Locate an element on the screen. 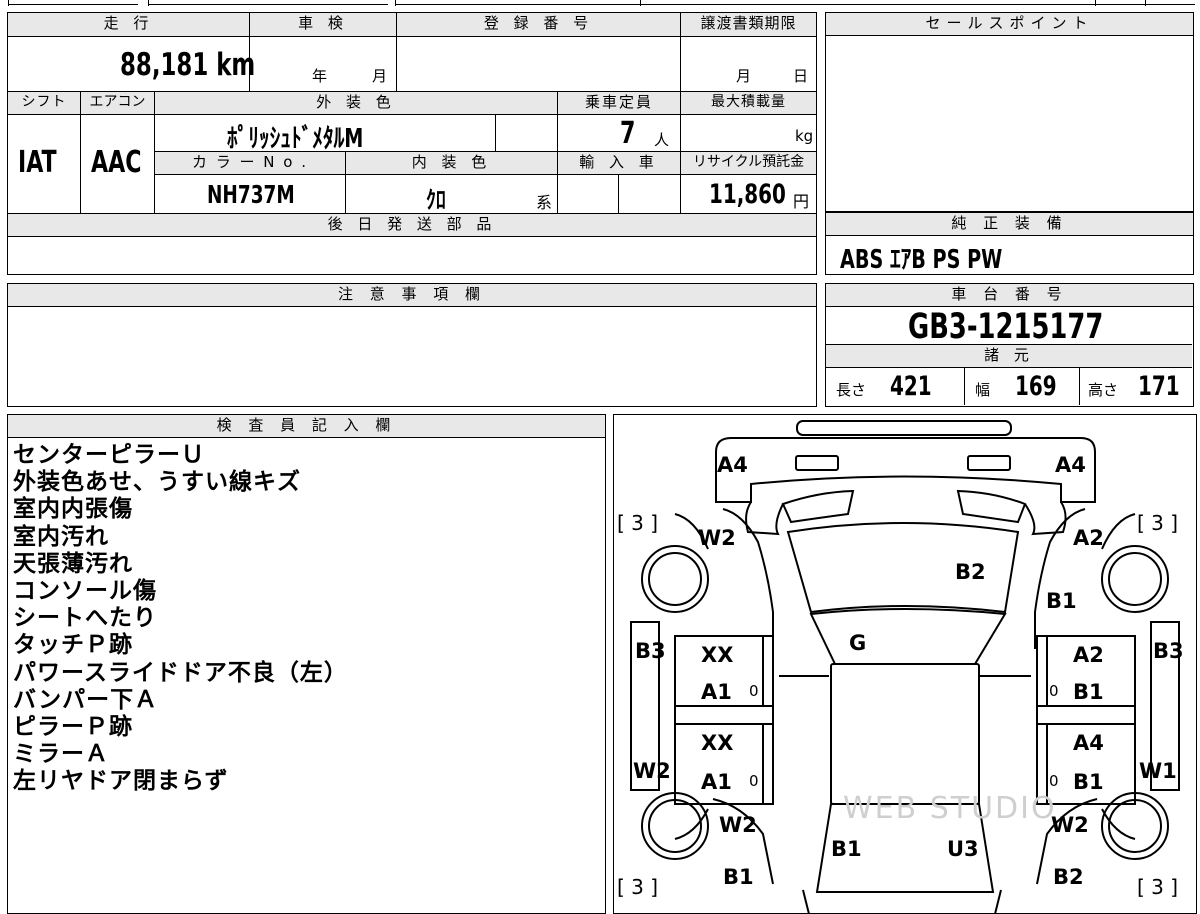  mark-a1-left-rear: A1 is located at coordinates (716, 782).